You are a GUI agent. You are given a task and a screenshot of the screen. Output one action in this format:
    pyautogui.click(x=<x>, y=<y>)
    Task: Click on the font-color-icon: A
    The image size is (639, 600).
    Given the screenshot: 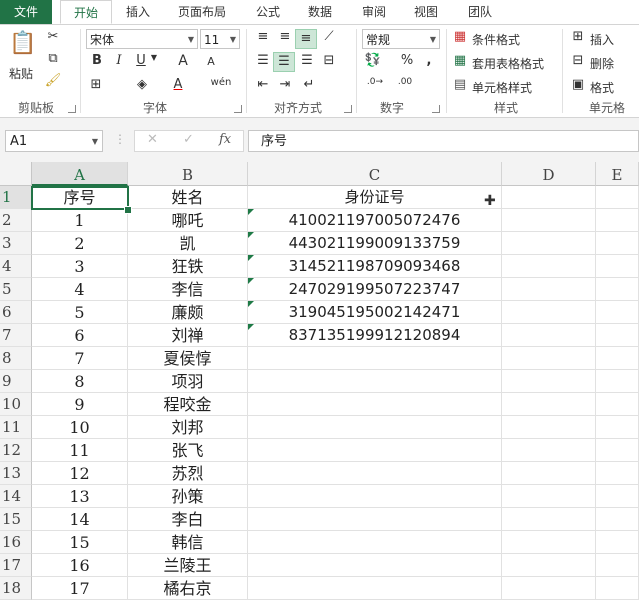 What is the action you would take?
    pyautogui.click(x=178, y=84)
    